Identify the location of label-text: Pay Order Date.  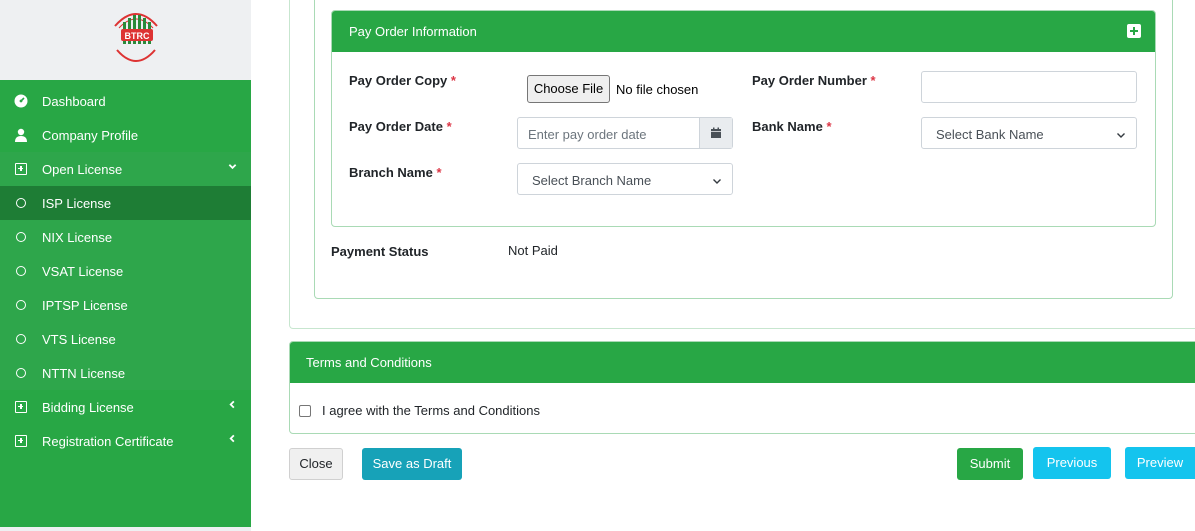
(396, 126).